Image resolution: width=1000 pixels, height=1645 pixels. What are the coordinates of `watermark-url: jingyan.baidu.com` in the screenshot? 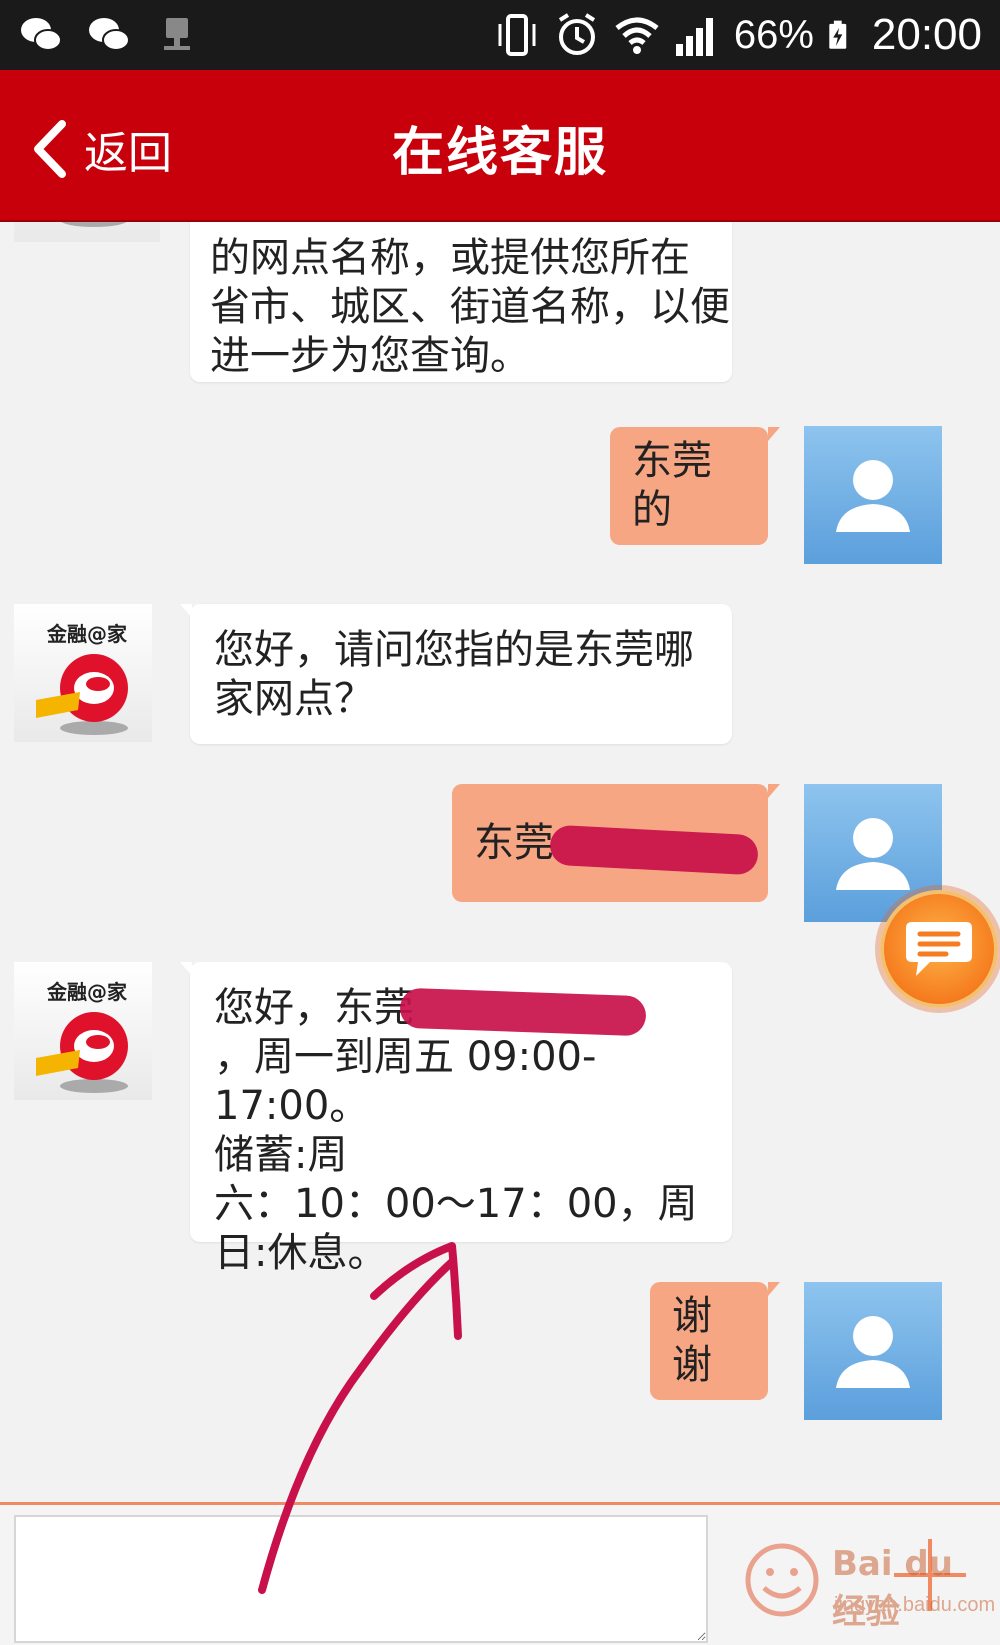 It's located at (915, 1605).